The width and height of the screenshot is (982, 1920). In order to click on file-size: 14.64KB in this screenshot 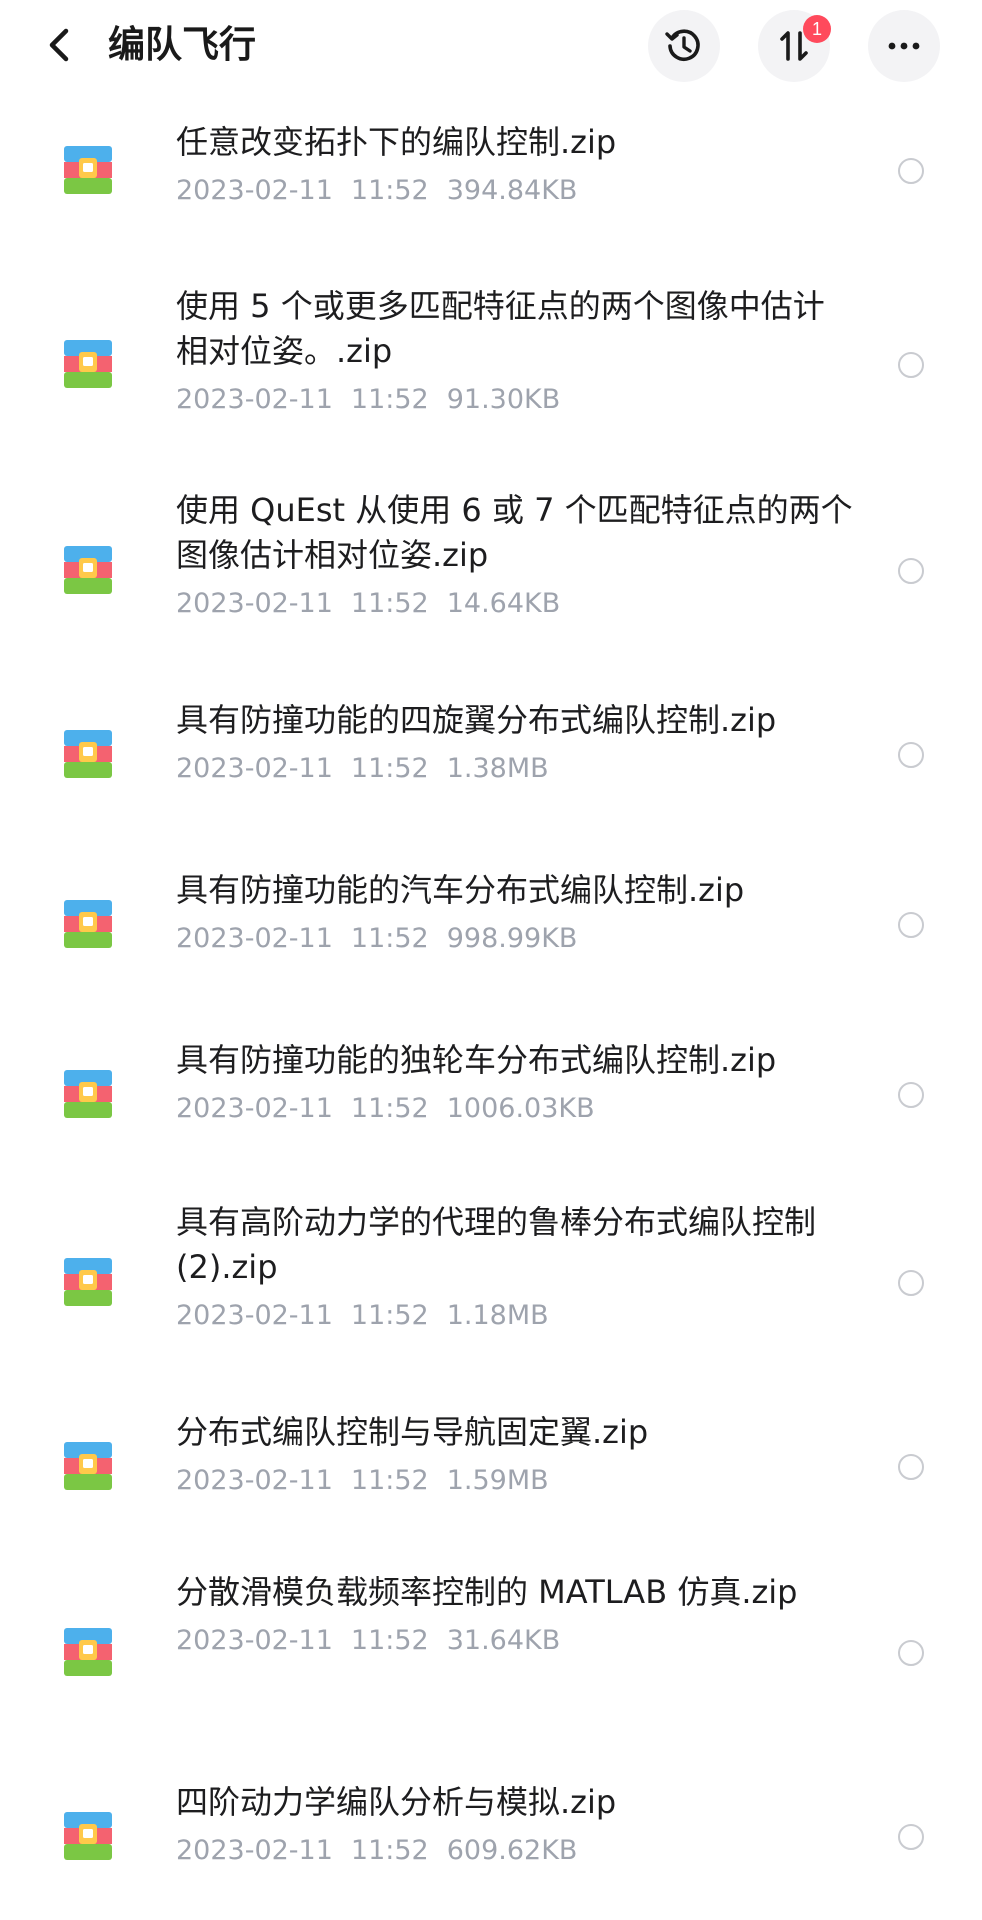, I will do `click(503, 603)`.